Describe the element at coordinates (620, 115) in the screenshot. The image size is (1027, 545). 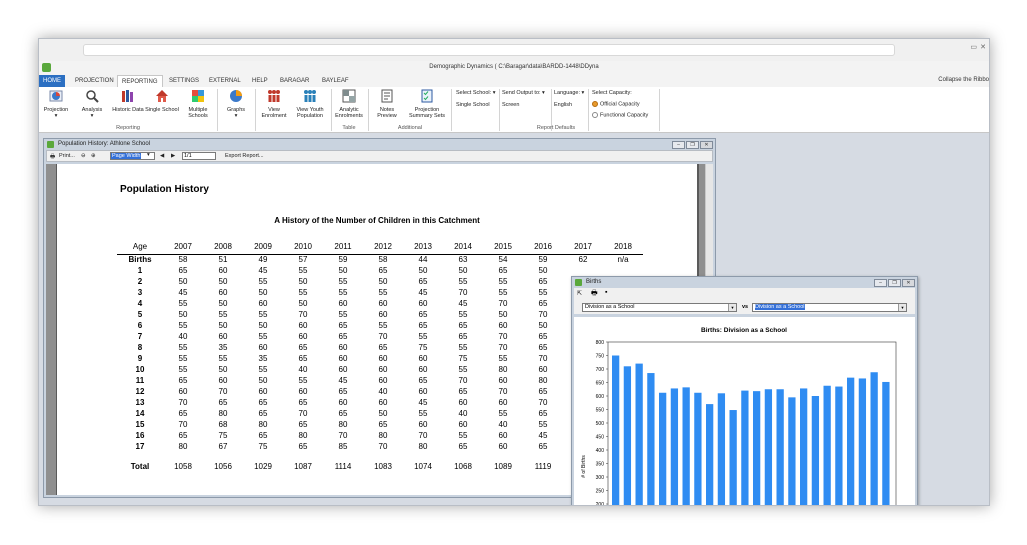
I see `functional-capacity-radio: Functional Capacity` at that location.